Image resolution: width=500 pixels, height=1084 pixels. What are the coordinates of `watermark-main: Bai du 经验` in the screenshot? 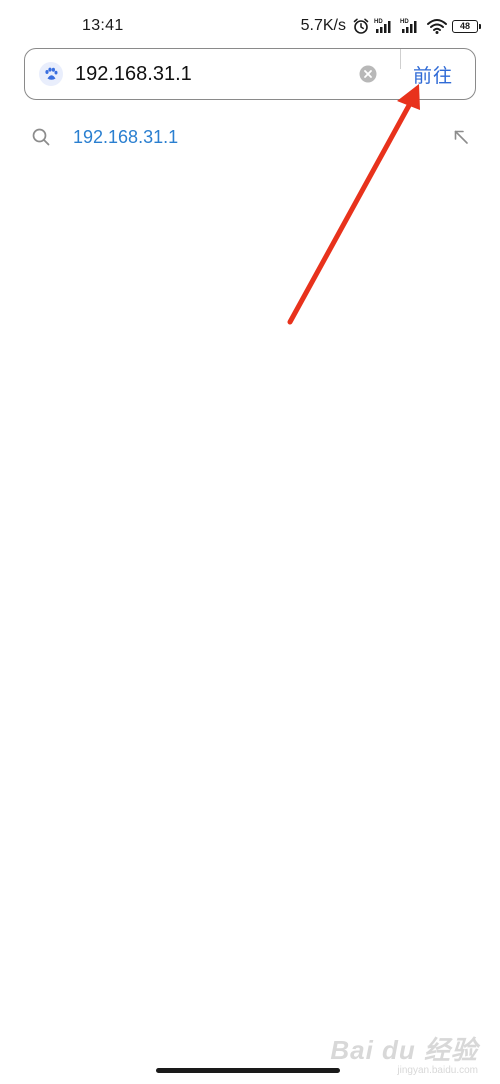 It's located at (404, 1050).